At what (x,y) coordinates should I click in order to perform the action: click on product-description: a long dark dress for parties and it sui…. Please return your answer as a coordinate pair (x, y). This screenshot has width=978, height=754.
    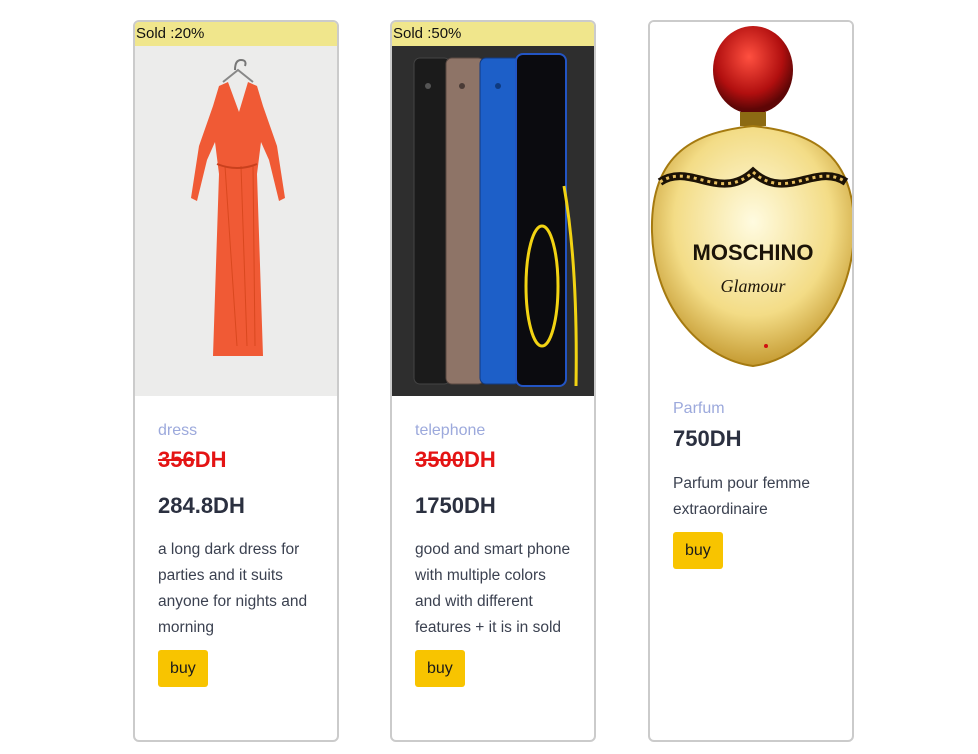
    Looking at the image, I should click on (233, 588).